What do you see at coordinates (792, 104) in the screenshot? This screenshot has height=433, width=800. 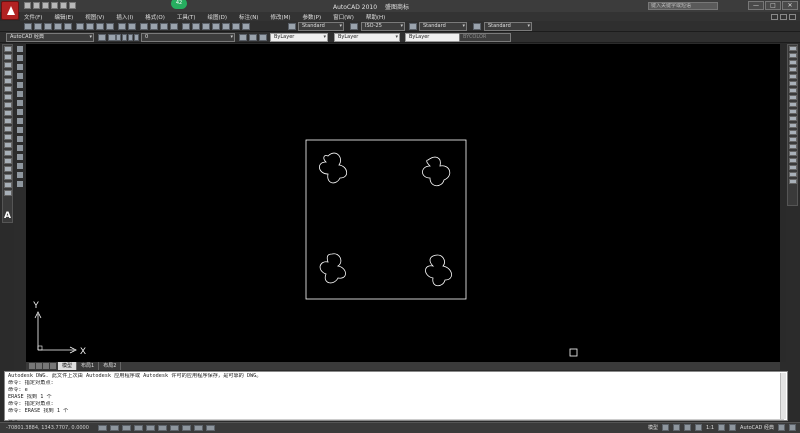 I see `snap-tangent-icon` at bounding box center [792, 104].